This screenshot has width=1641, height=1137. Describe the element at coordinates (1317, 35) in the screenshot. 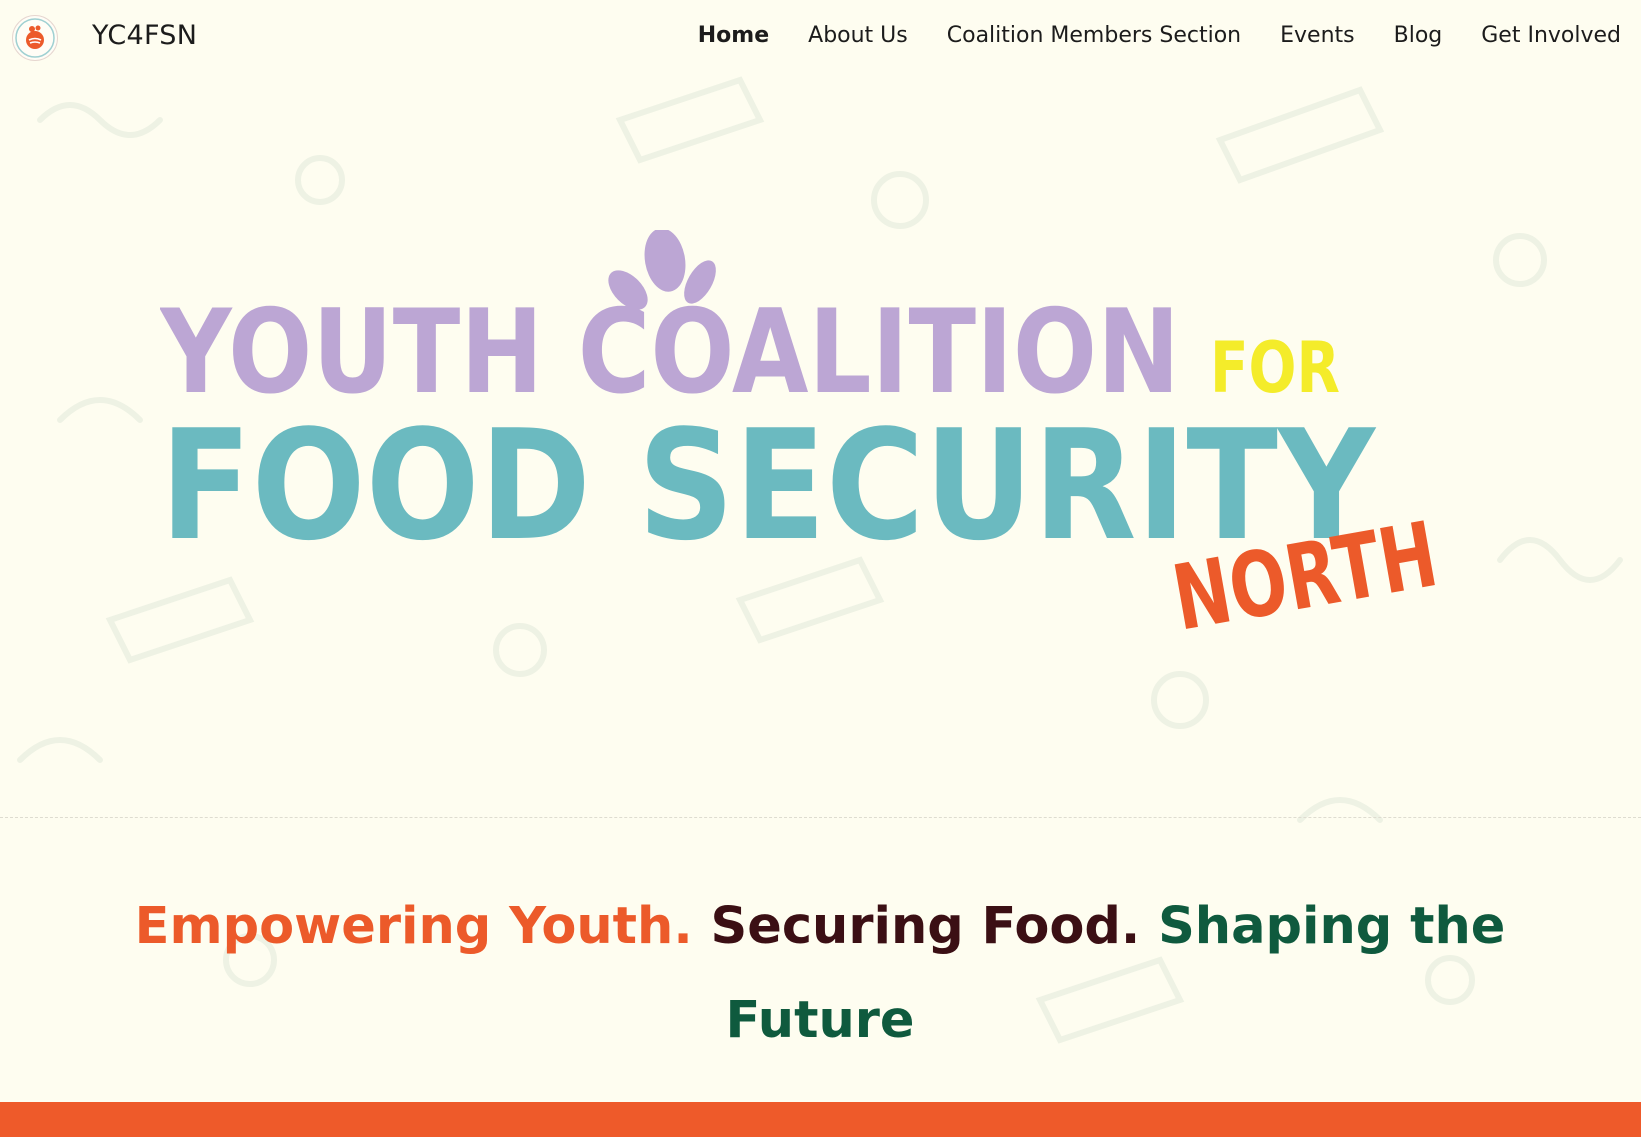

I see `nav-item-events: Events` at that location.